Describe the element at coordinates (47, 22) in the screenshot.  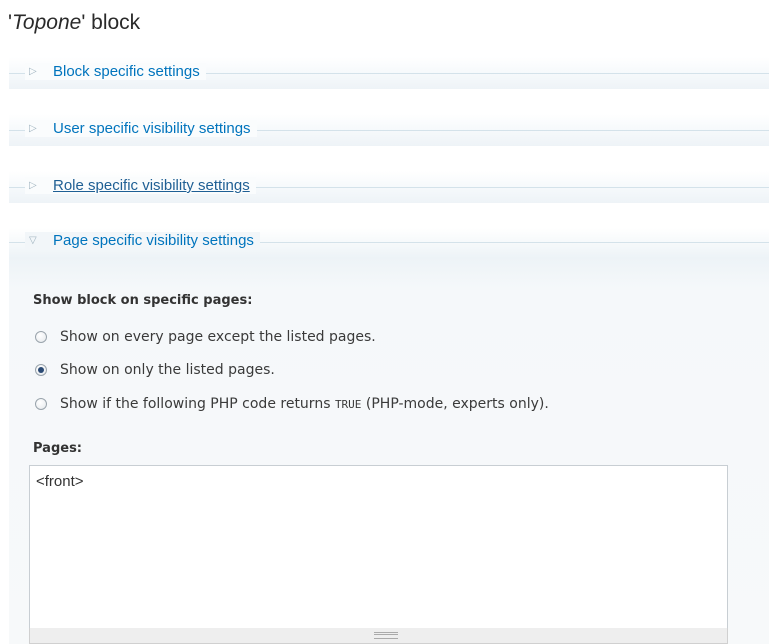
I see `block-name: Topone` at that location.